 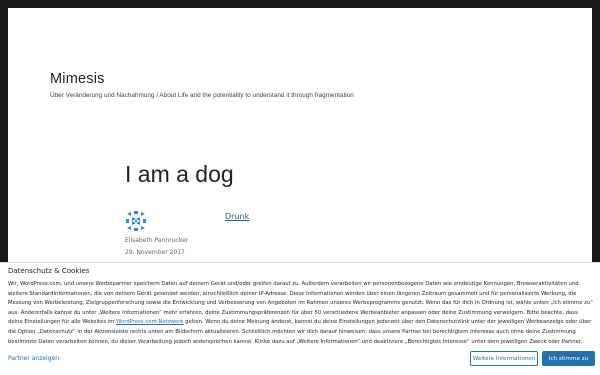 What do you see at coordinates (33, 358) in the screenshot?
I see `show-partners-link: Partner anzeigen` at bounding box center [33, 358].